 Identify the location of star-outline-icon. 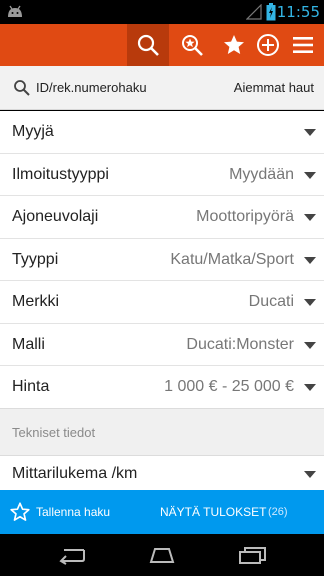
(20, 511).